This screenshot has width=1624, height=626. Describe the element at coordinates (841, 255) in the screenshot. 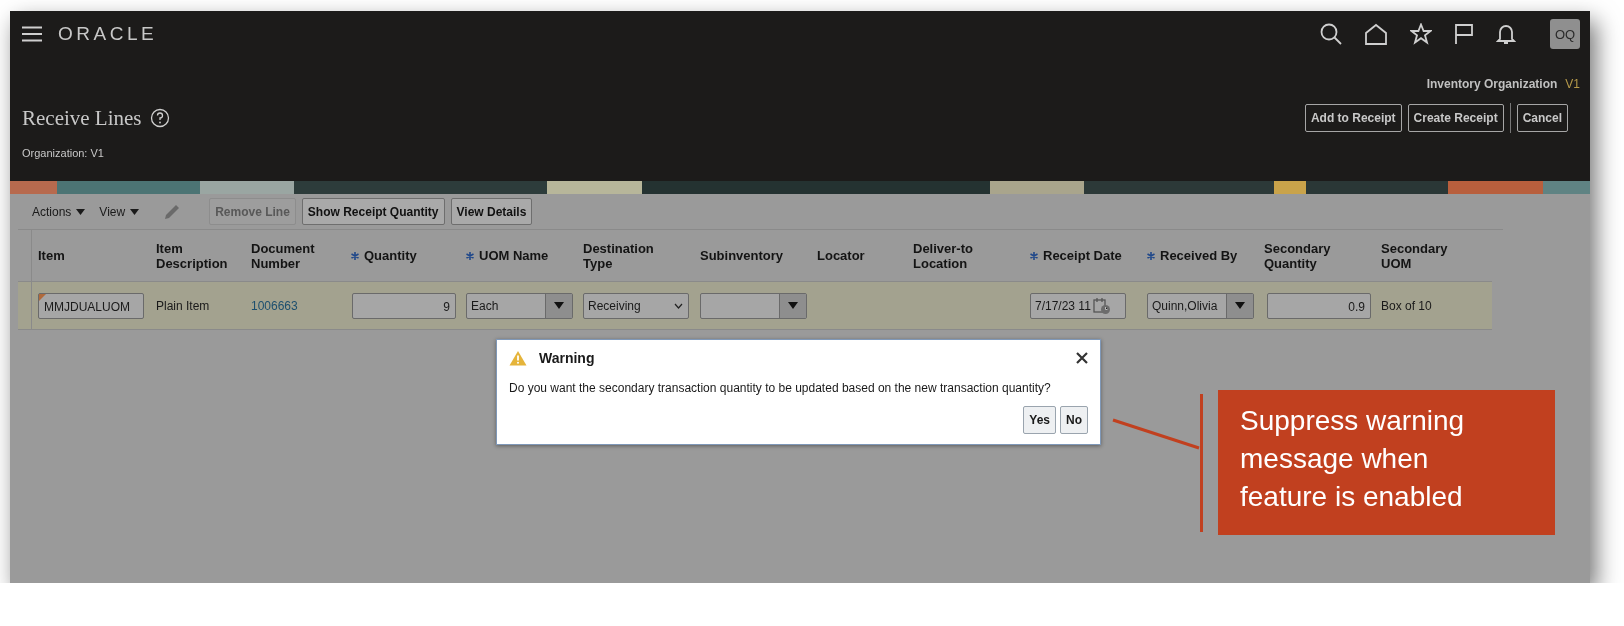

I see `column-header: Locator` at that location.